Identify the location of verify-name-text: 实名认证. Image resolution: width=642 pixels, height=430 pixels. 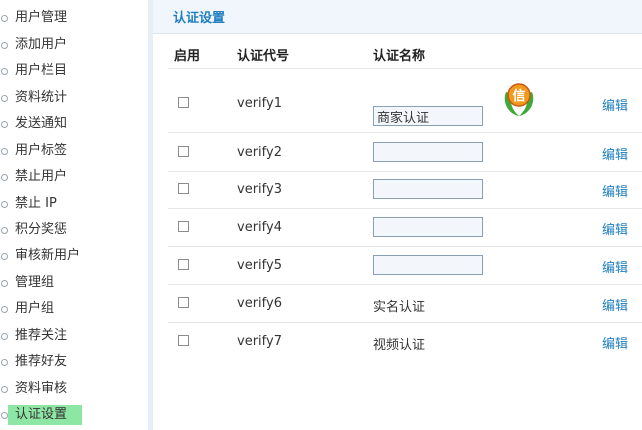
(399, 307).